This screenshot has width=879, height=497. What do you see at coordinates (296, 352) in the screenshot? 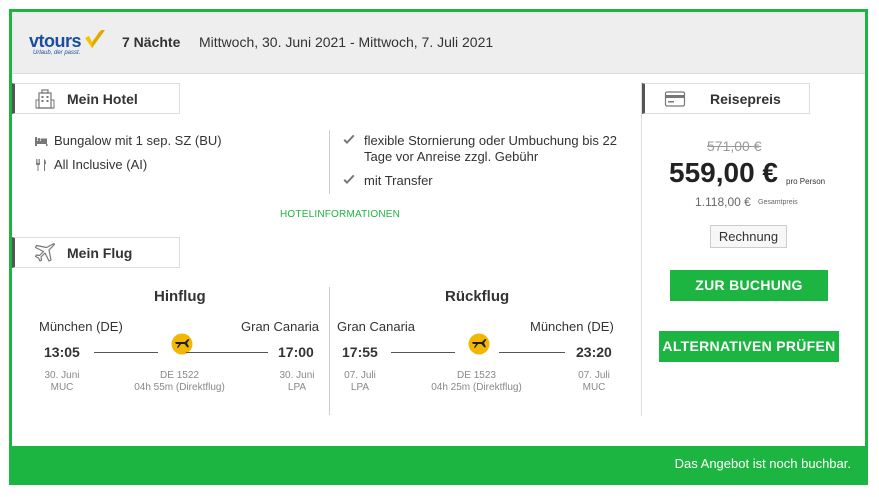
I see `outbound-arrival-time: 17:00` at bounding box center [296, 352].